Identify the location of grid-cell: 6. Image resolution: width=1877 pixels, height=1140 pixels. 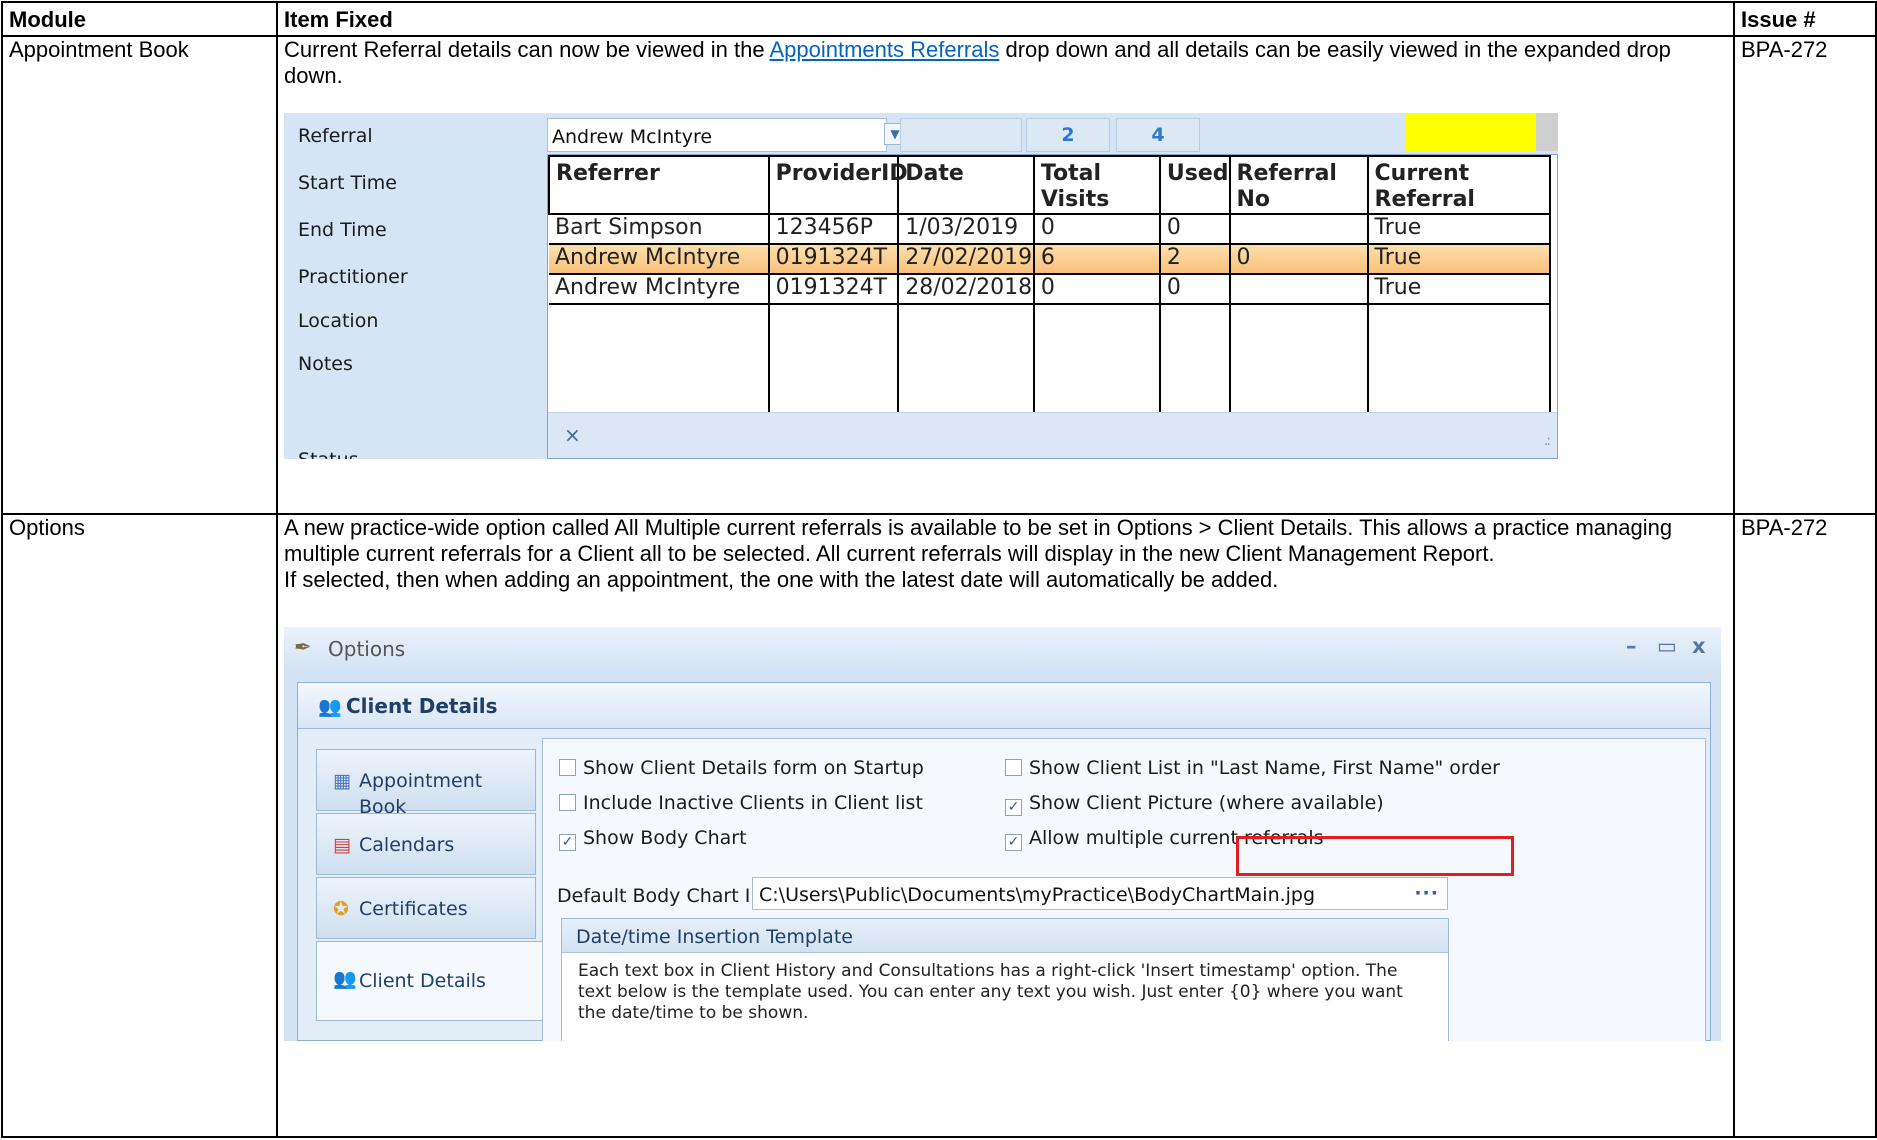
(1096, 259).